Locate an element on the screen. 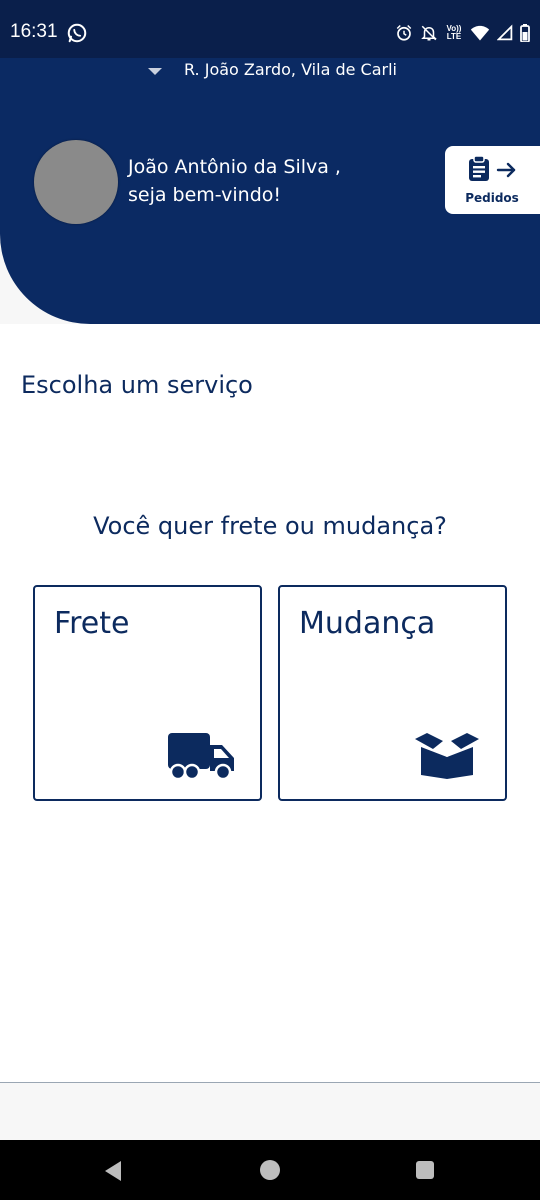 This screenshot has height=1200, width=540. mudanca-card-title: Mudança is located at coordinates (367, 623).